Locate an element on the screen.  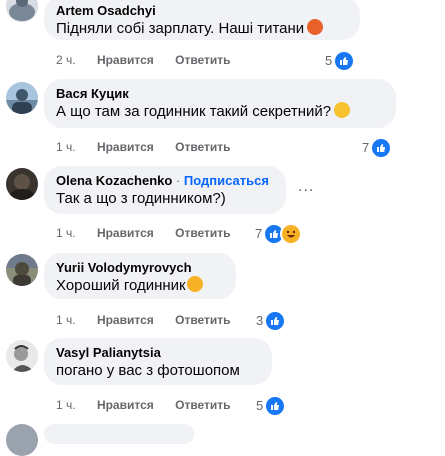
reaction-number: 3 is located at coordinates (260, 320).